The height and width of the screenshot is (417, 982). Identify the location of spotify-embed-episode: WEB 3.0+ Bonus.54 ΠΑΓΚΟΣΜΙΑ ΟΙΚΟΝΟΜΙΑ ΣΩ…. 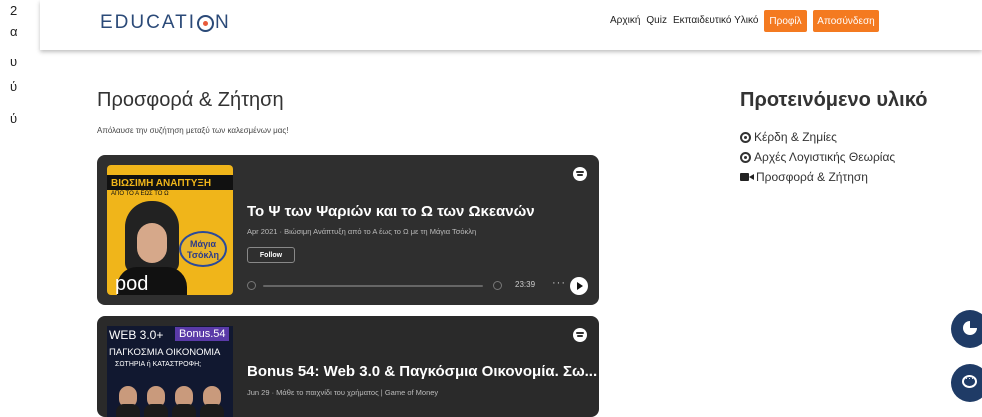
(348, 366).